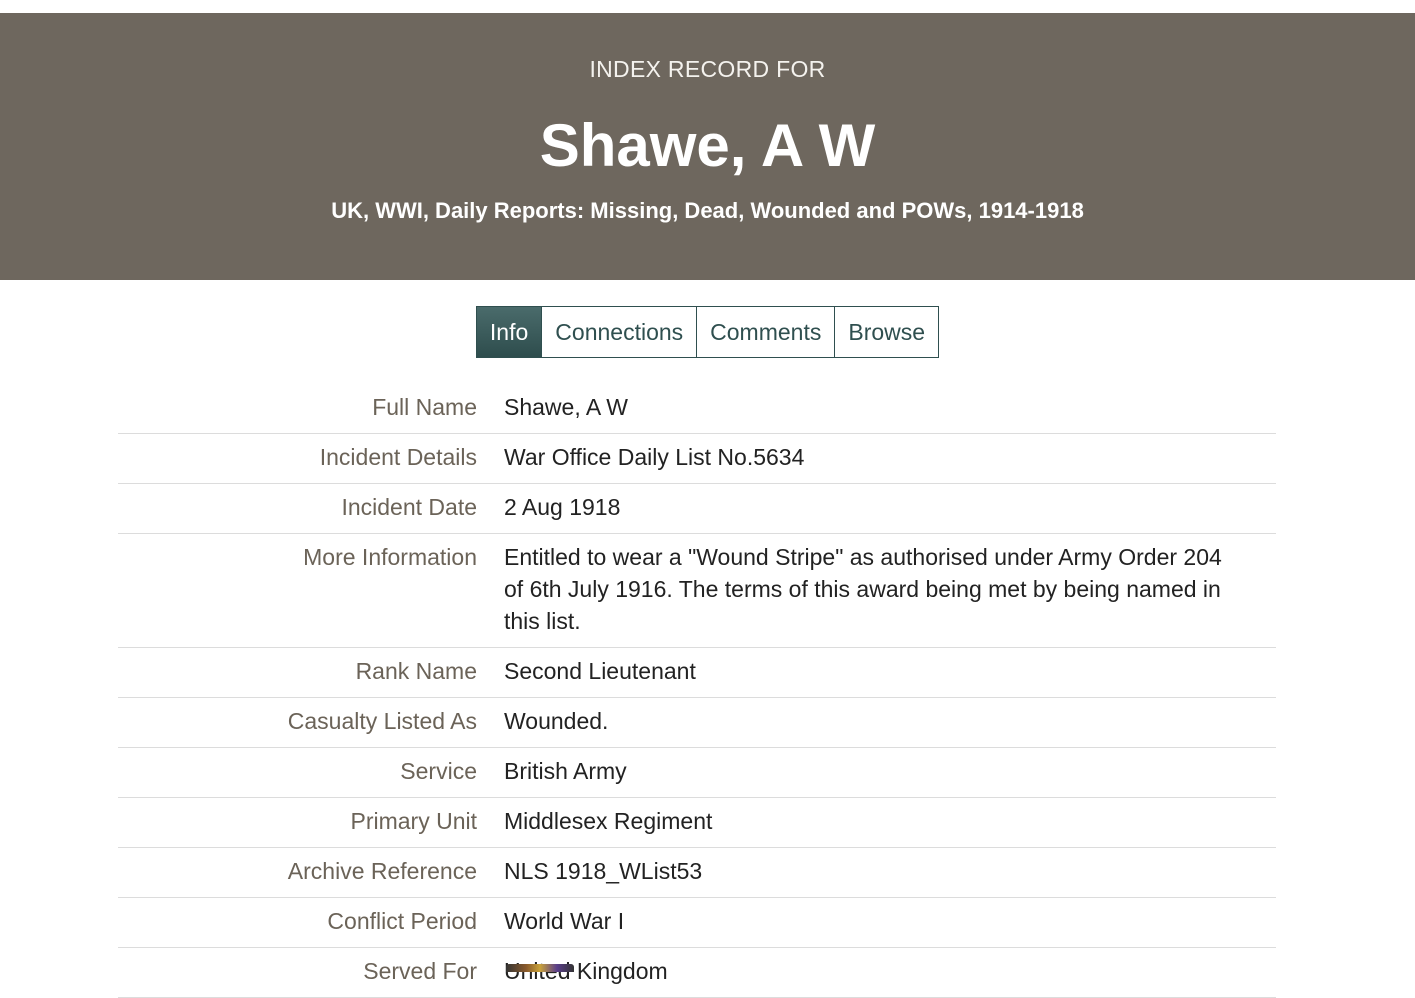  Describe the element at coordinates (509, 332) in the screenshot. I see `tab-info: Info` at that location.